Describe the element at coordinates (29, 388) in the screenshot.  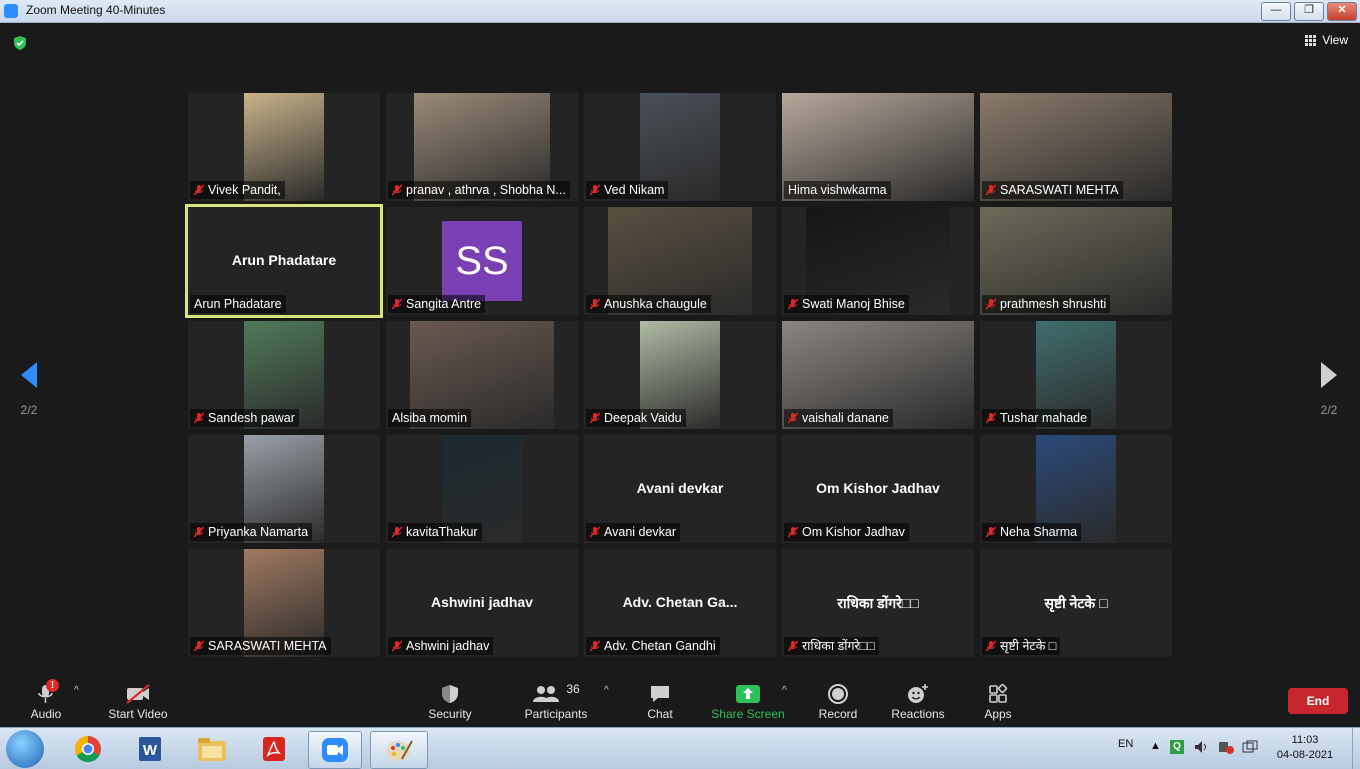
I see `previous-page-button: 2/2` at that location.